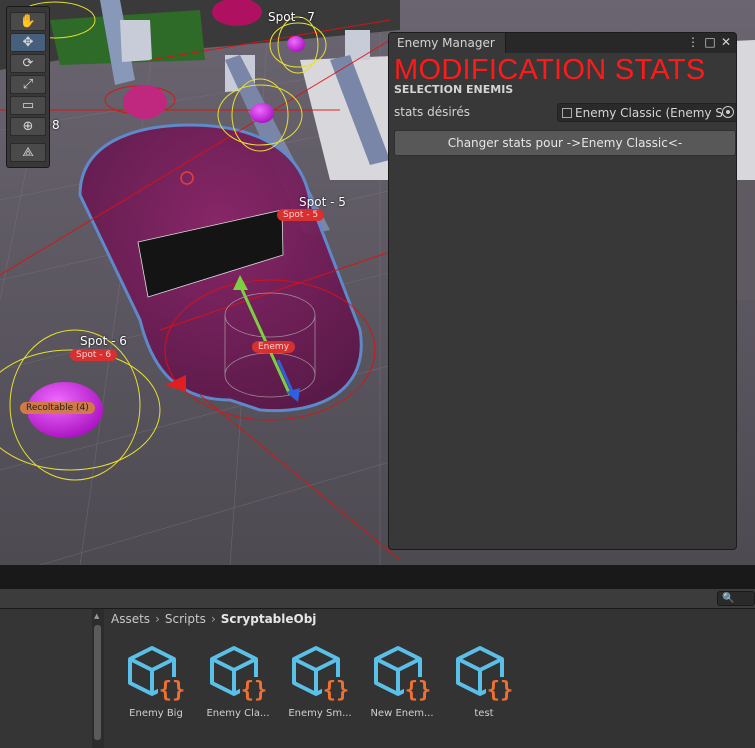  I want to click on spot-label: Spot - 7, so click(291, 17).